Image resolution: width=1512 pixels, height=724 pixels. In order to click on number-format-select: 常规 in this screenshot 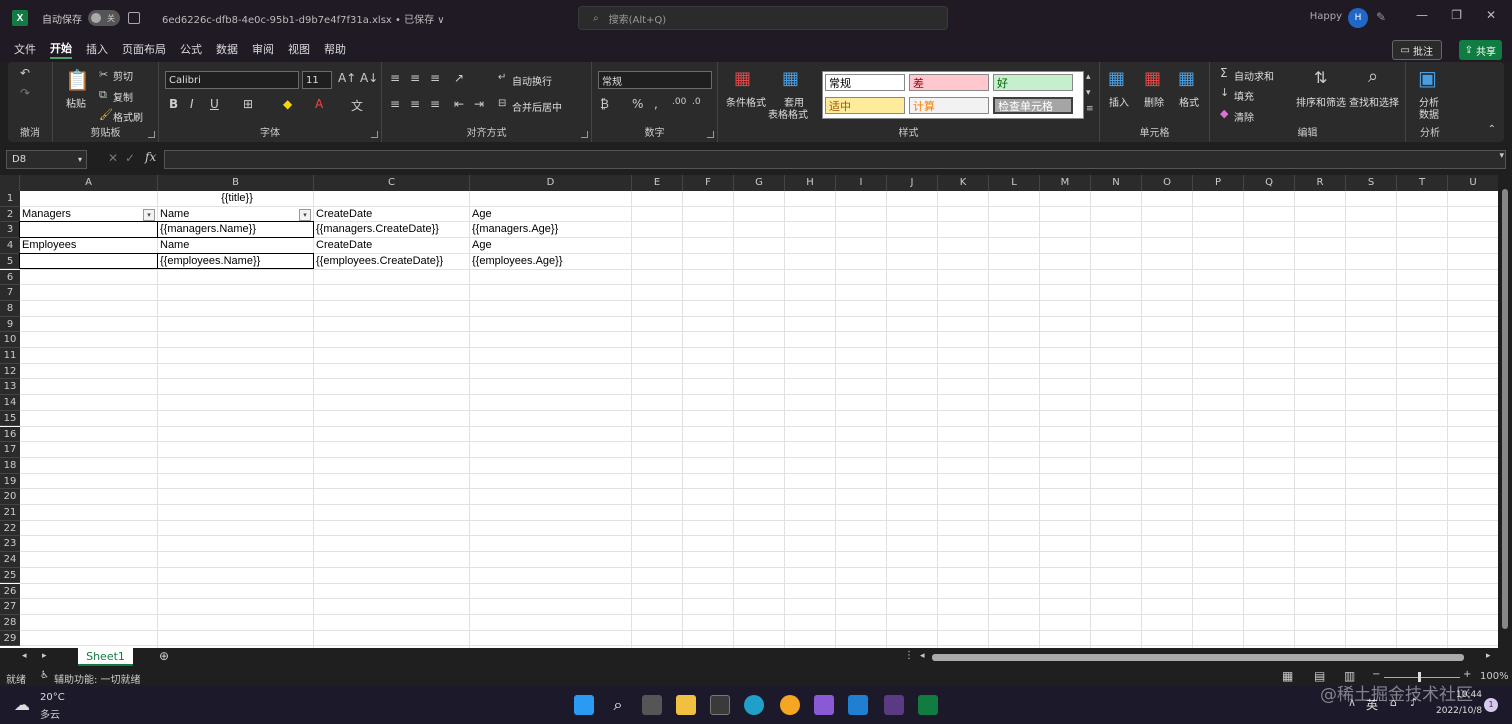, I will do `click(655, 80)`.